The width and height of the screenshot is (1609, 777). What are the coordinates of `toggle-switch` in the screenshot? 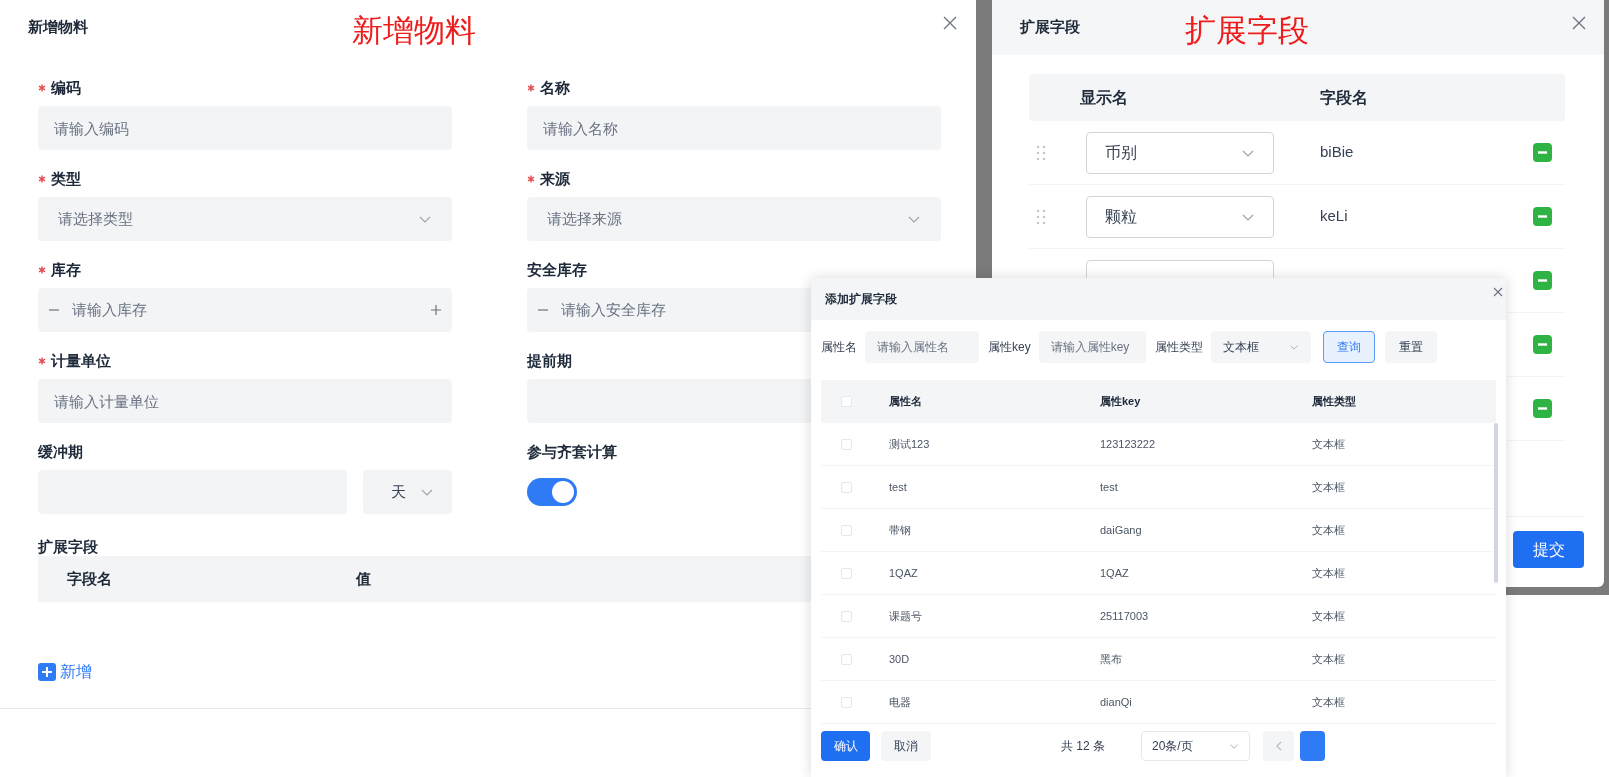 It's located at (552, 492).